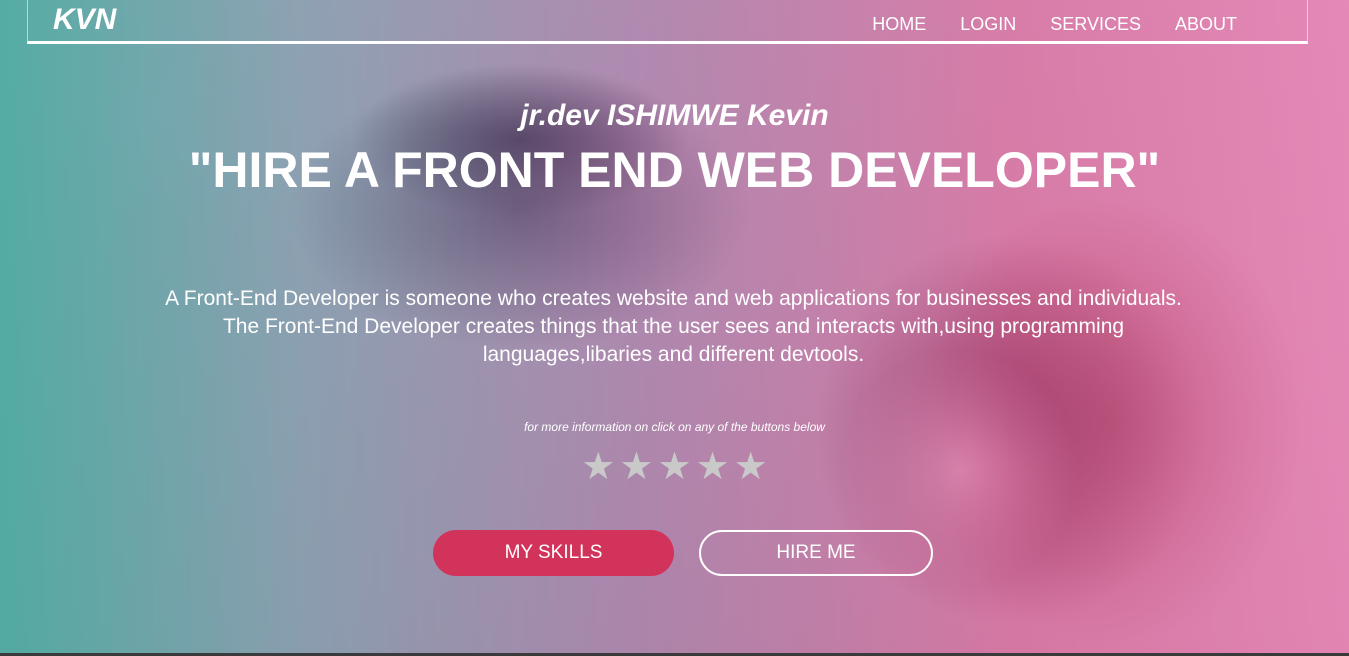  I want to click on page-title: "HIRE A FRONT END WEB DEVELOPER", so click(674, 170).